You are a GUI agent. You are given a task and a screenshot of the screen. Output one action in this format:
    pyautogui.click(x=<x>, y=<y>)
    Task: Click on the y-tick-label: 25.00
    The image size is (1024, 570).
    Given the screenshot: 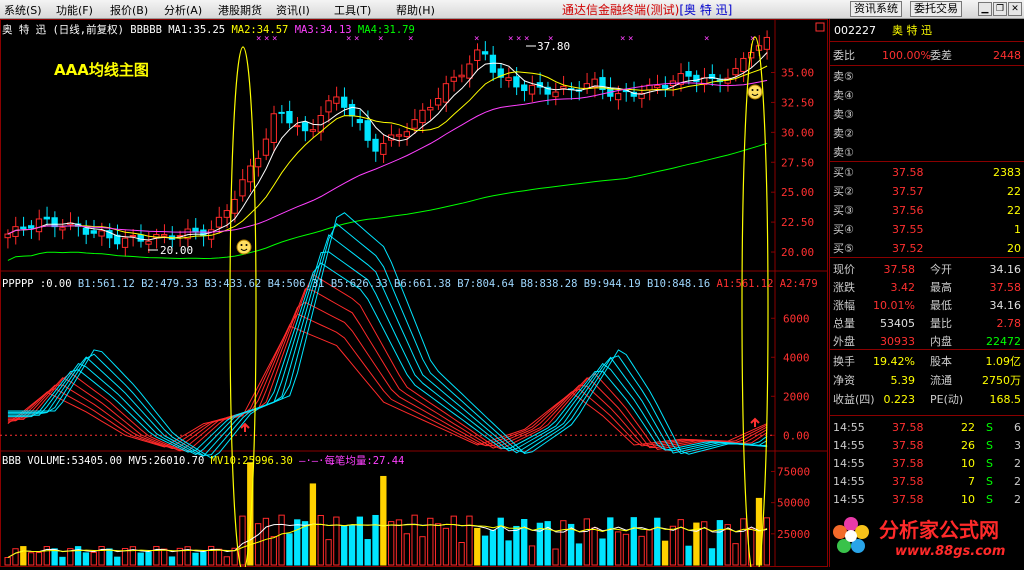 What is the action you would take?
    pyautogui.click(x=797, y=192)
    